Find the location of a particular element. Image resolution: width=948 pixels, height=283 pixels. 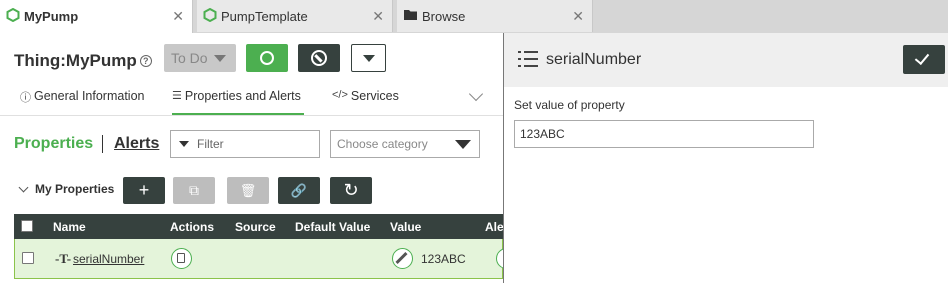

tab-general-information: ⓘ General Information is located at coordinates (82, 102).